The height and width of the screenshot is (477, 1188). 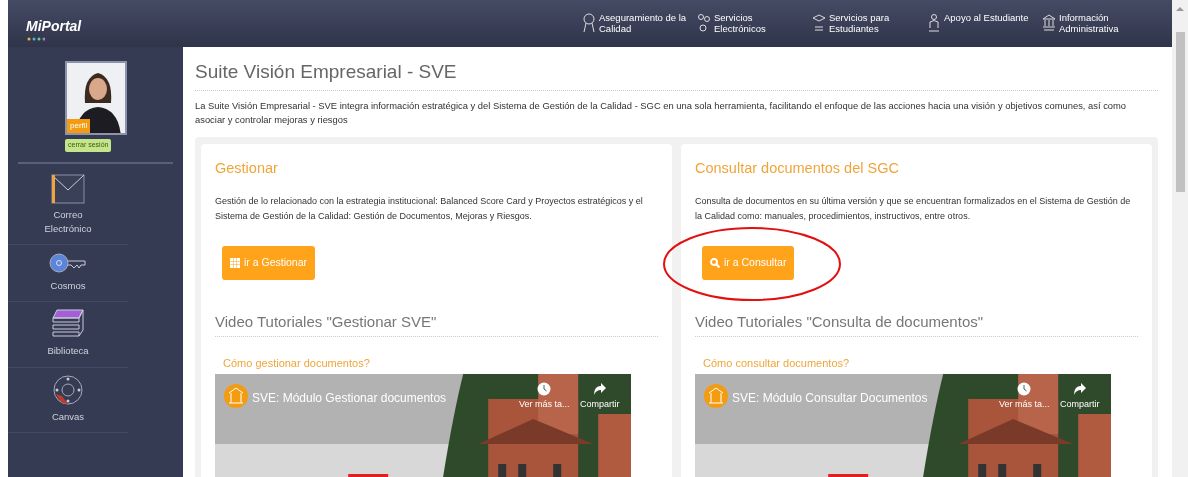 I want to click on nav-link: Apoyo al Estudiante, so click(x=980, y=23).